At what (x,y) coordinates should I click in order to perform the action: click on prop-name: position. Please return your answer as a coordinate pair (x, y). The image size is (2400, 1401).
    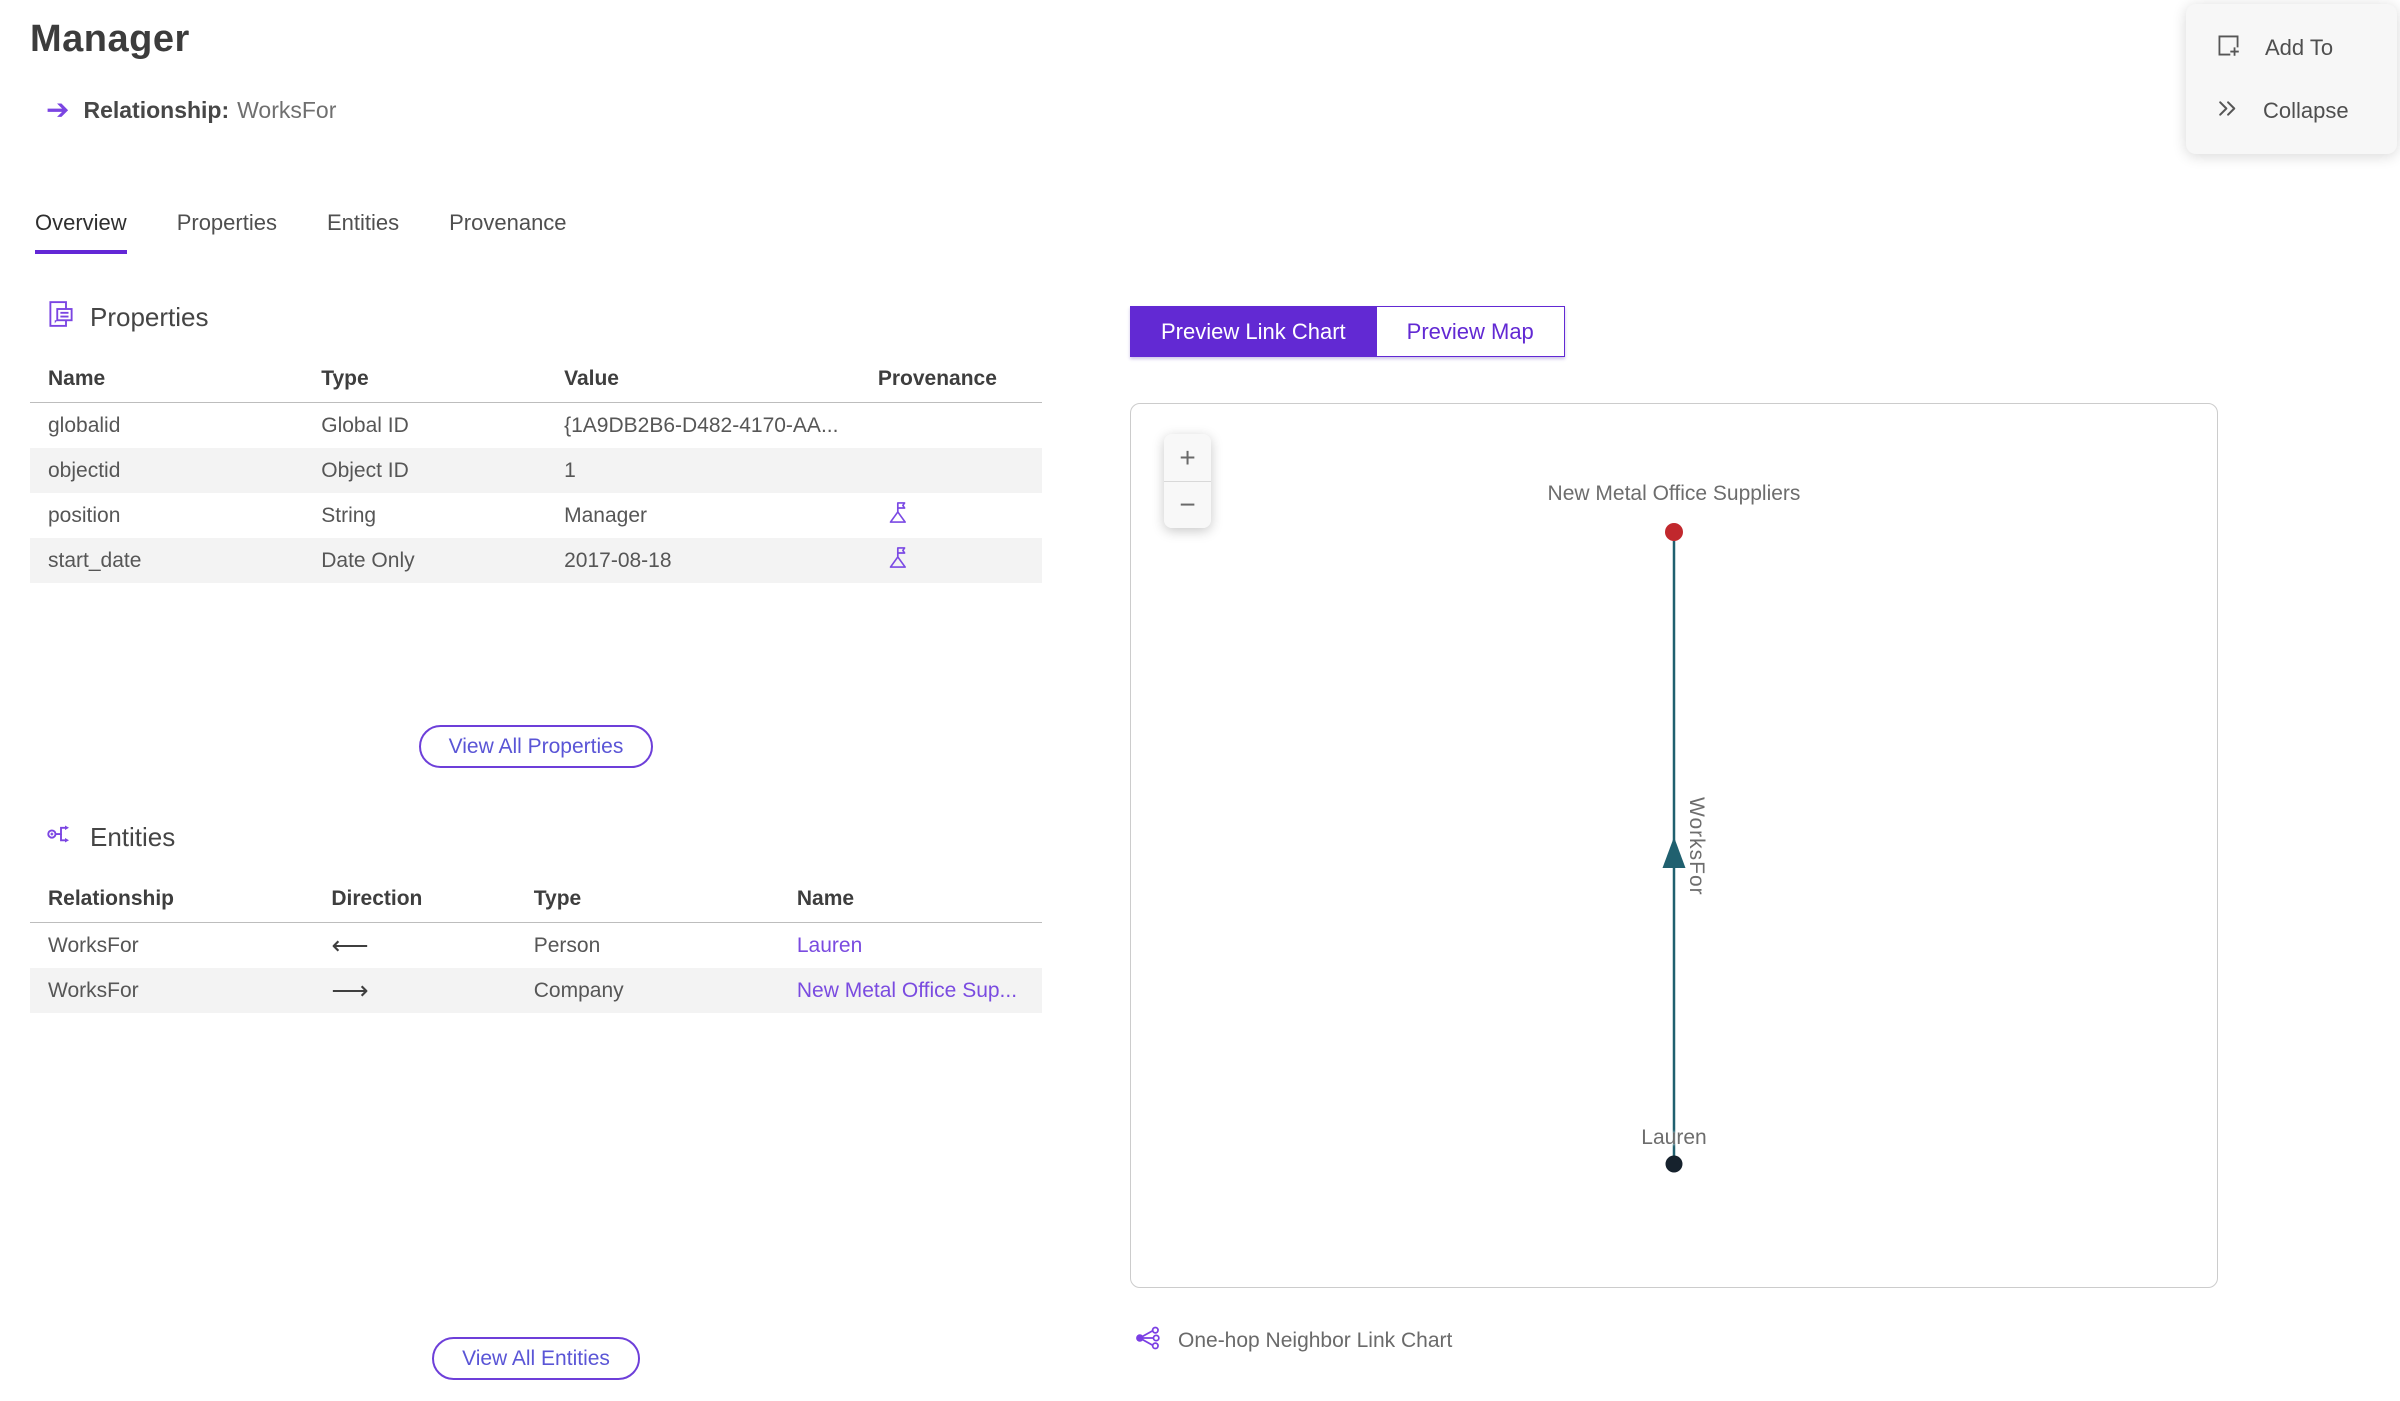
    Looking at the image, I should click on (84, 515).